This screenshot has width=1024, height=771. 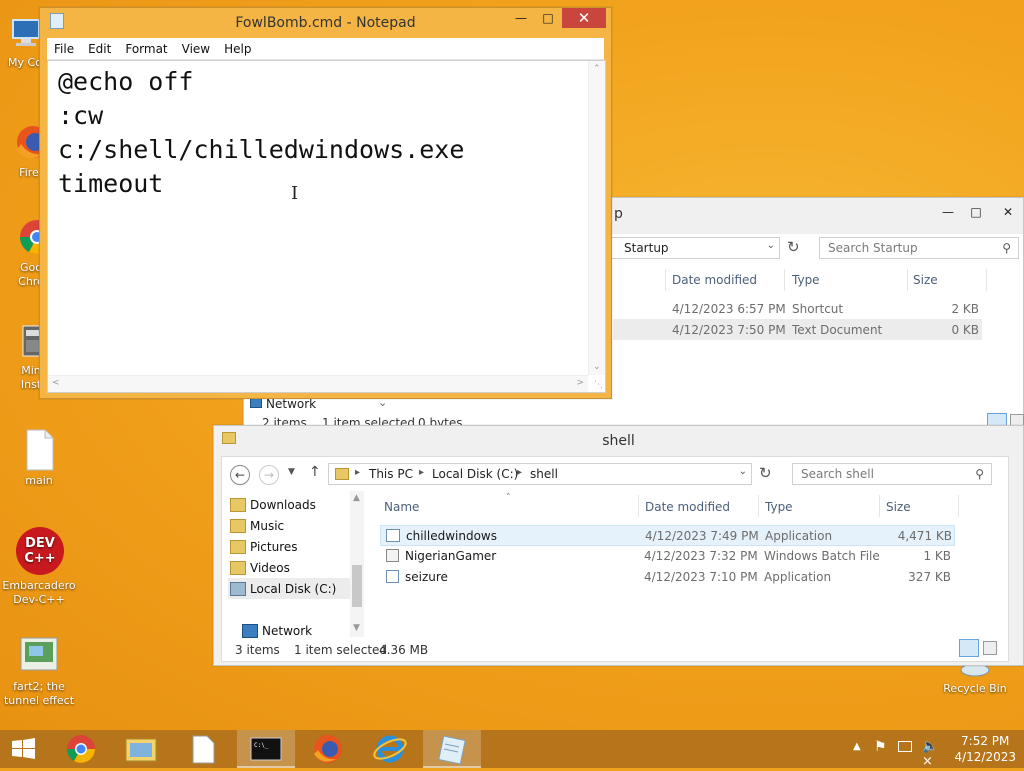 I want to click on taskbar-chrome, so click(x=81, y=749).